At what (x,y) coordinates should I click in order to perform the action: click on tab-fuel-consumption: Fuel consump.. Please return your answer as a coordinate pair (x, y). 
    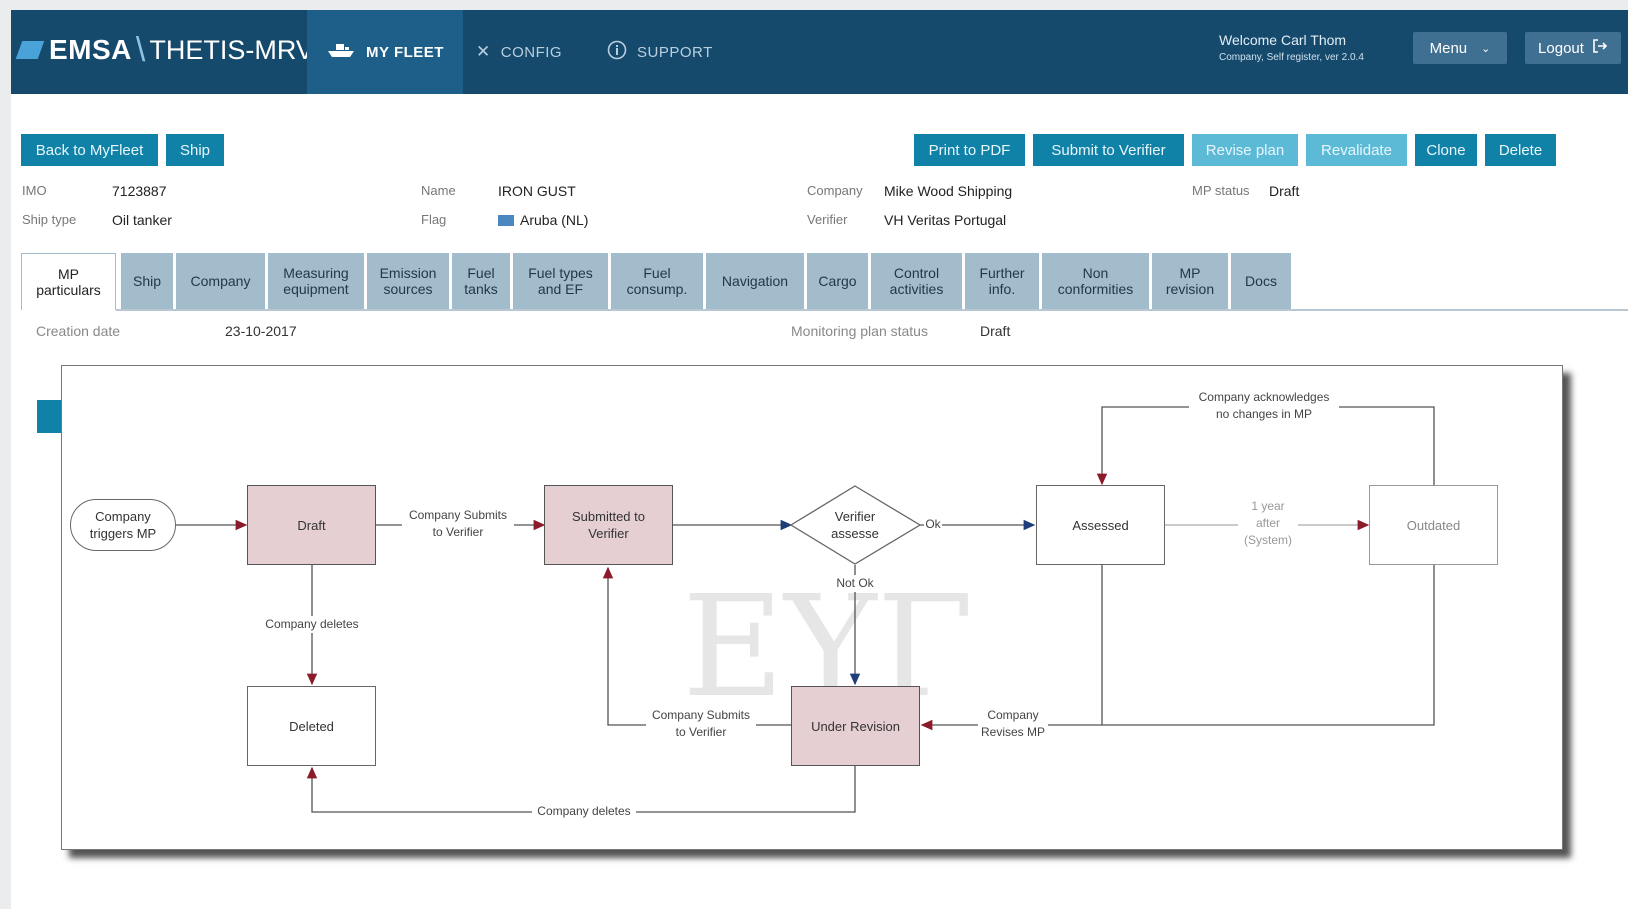
    Looking at the image, I should click on (657, 281).